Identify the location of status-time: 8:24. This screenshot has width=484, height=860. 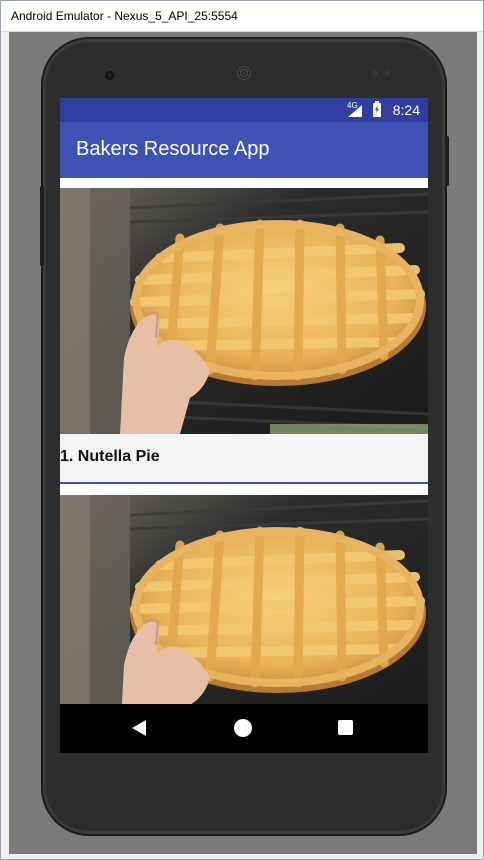
(406, 110).